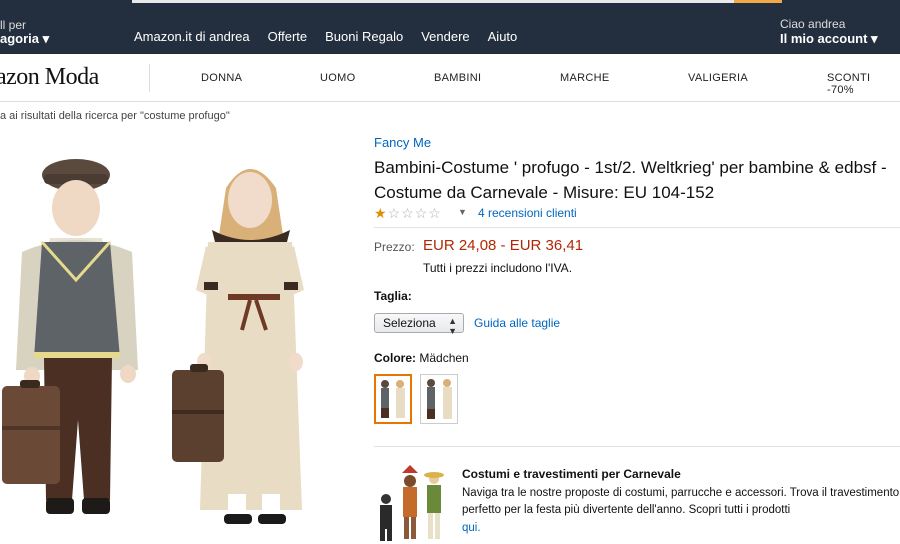 The height and width of the screenshot is (544, 900). What do you see at coordinates (457, 78) in the screenshot?
I see `moda-cat-bambini: BAMBINI` at bounding box center [457, 78].